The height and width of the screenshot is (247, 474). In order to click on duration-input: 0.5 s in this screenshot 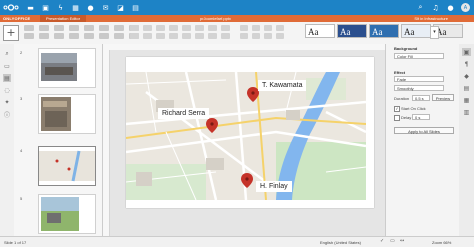, I will do `click(421, 98)`.